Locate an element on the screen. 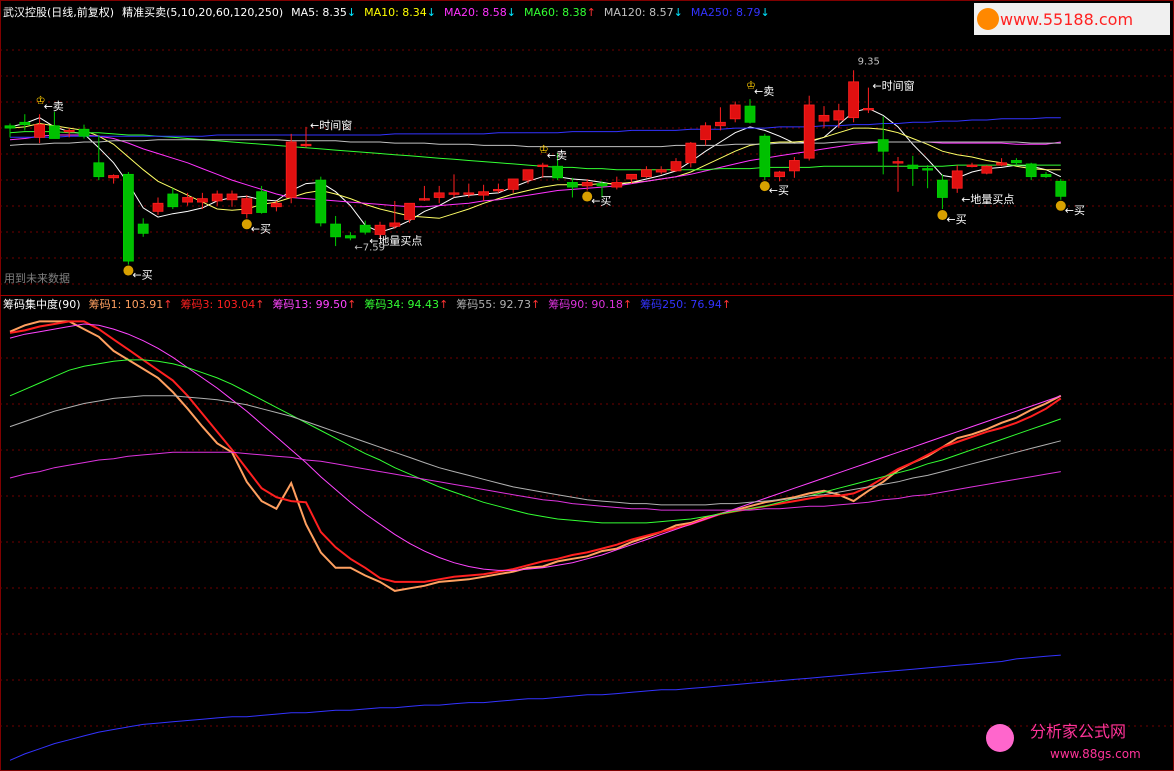 Image resolution: width=1174 pixels, height=771 pixels. ma-line-ma60 is located at coordinates (535, 151).